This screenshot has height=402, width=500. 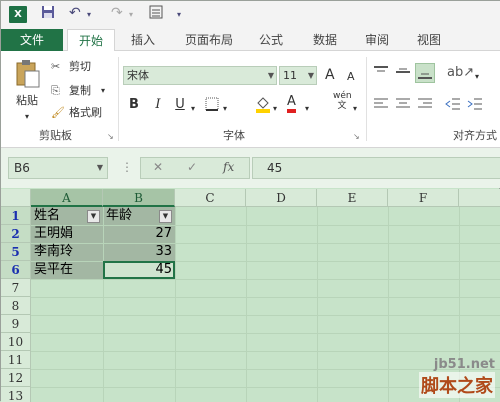 I want to click on column-header-d: D, so click(x=281, y=198).